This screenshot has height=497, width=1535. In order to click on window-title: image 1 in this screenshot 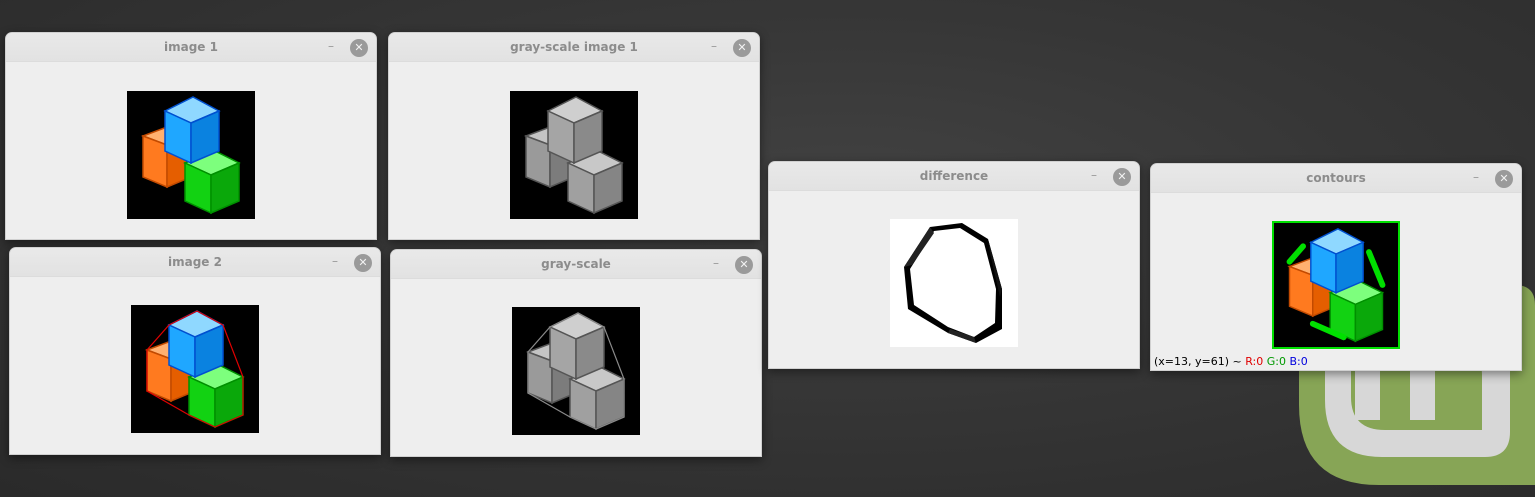, I will do `click(191, 47)`.